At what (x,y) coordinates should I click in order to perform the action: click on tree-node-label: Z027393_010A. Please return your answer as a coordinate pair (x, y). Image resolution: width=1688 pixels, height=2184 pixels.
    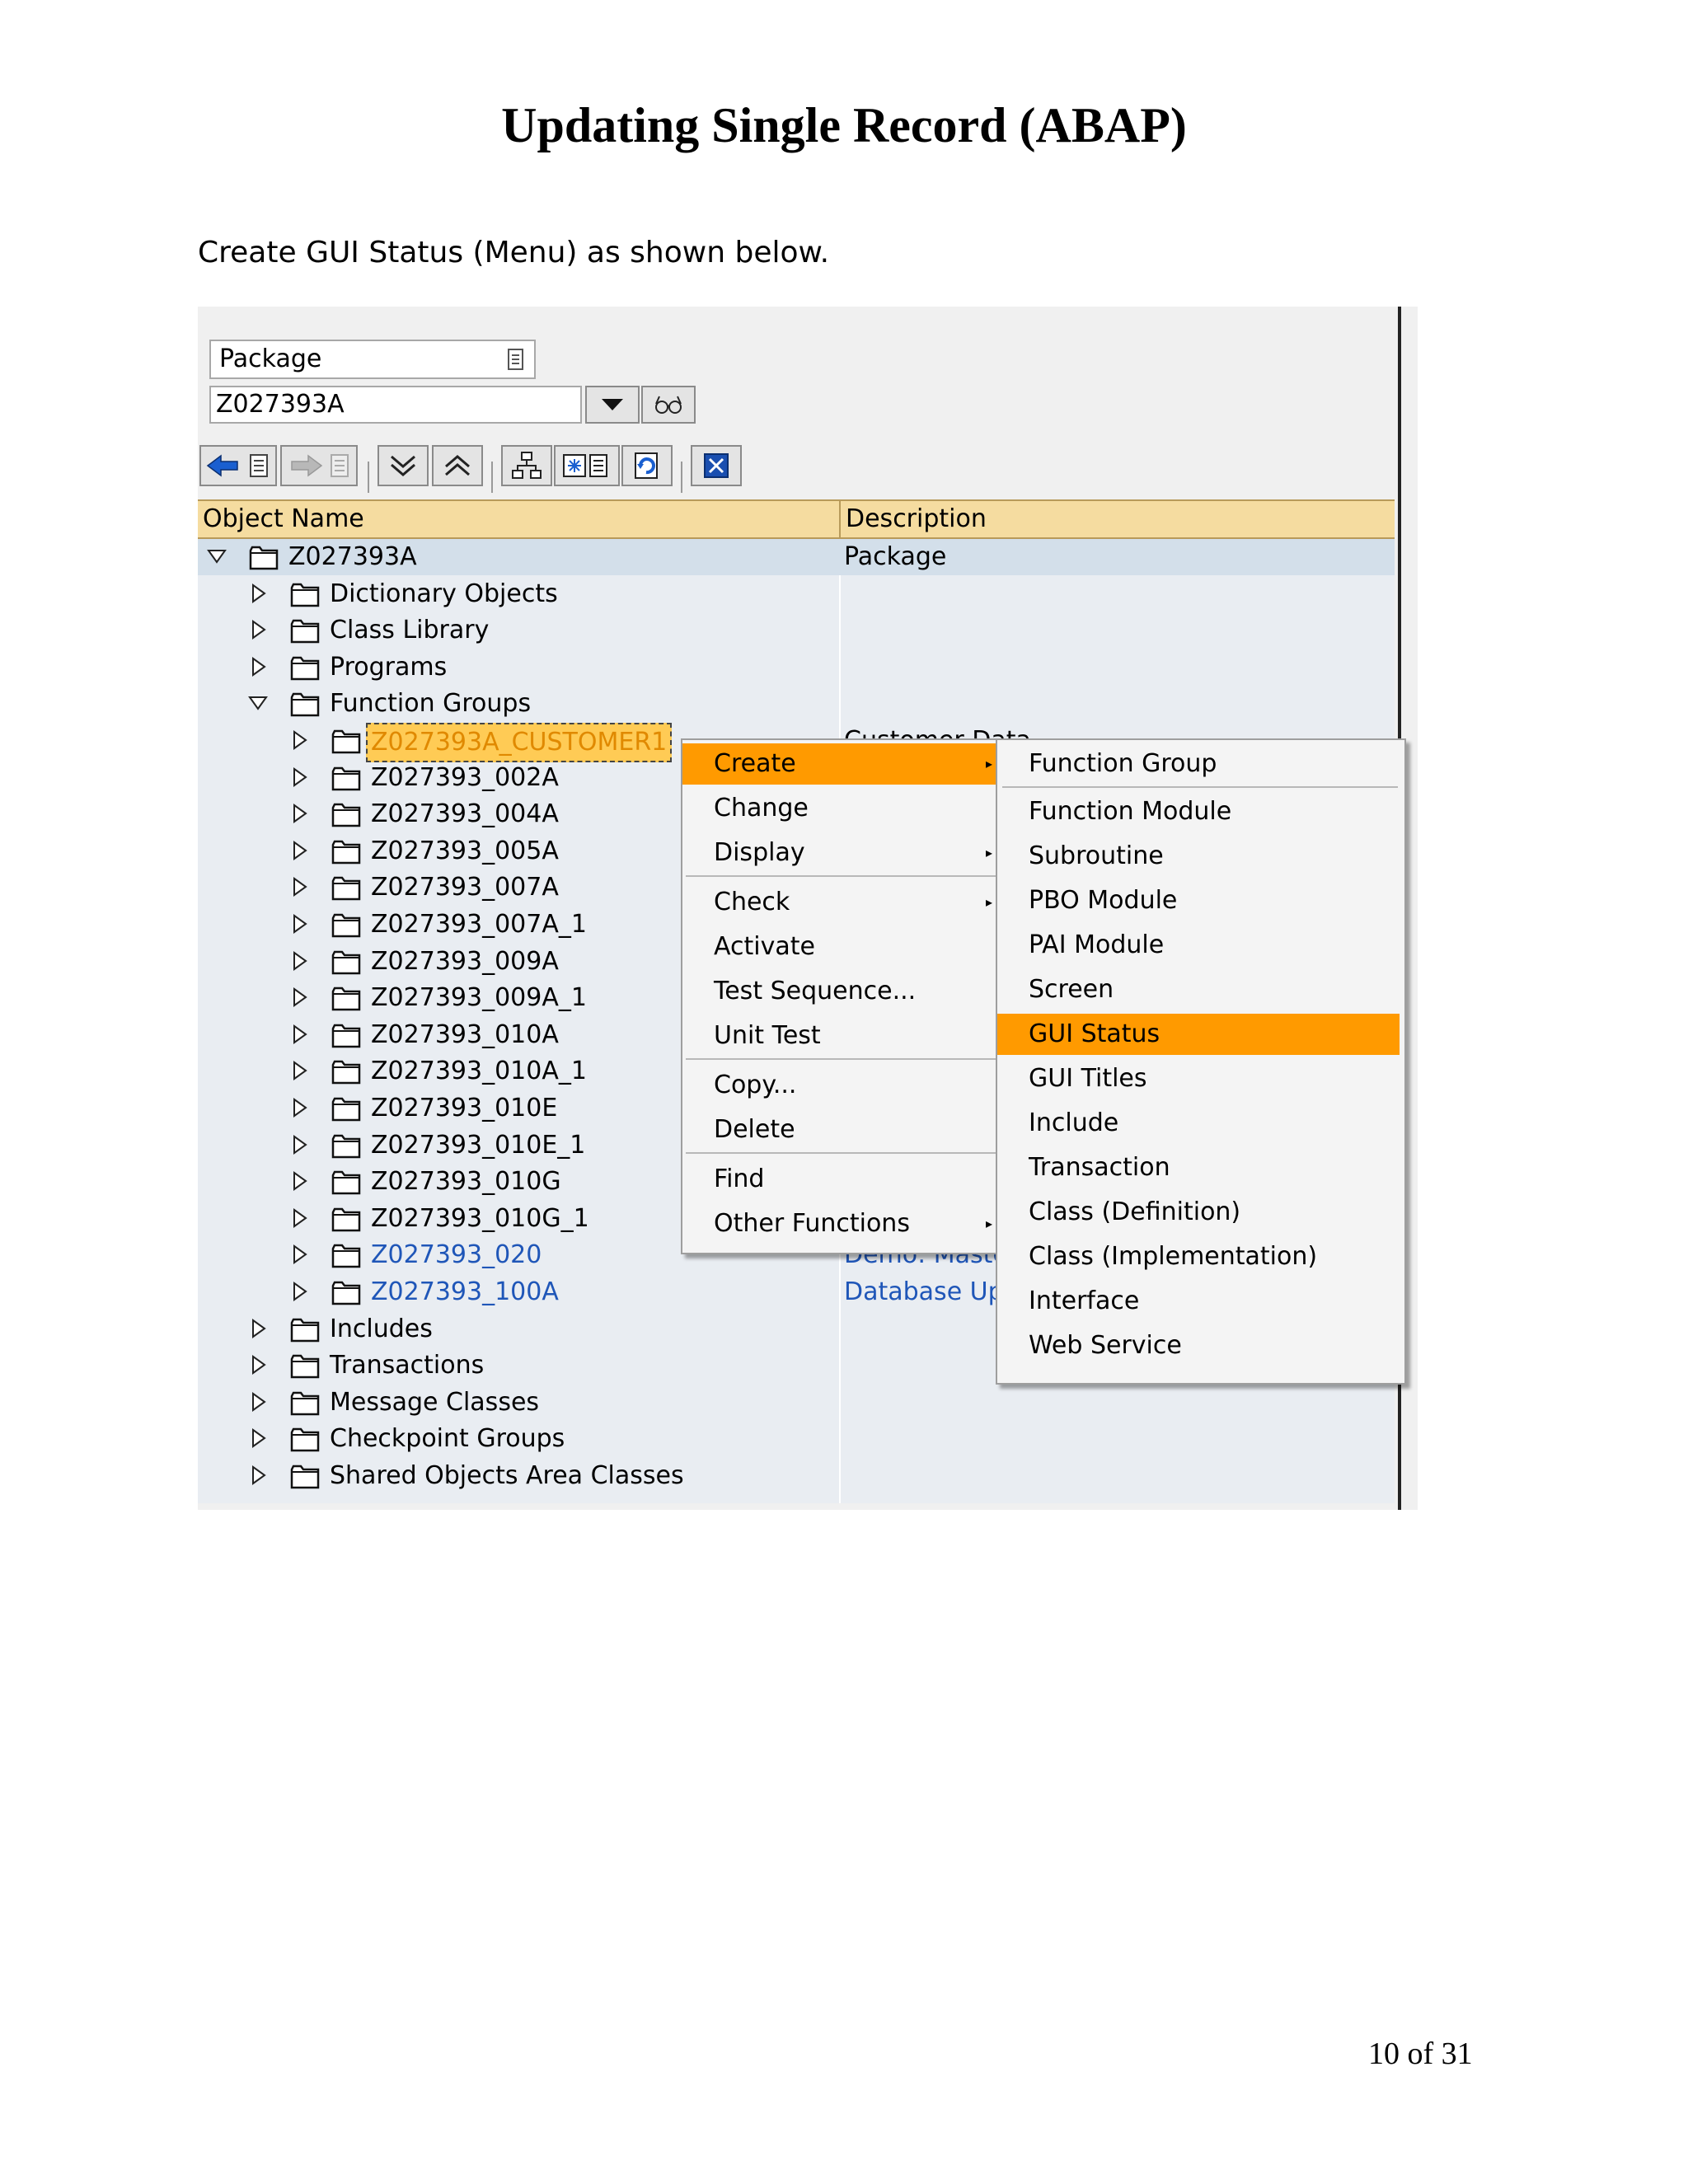
    Looking at the image, I should click on (465, 1035).